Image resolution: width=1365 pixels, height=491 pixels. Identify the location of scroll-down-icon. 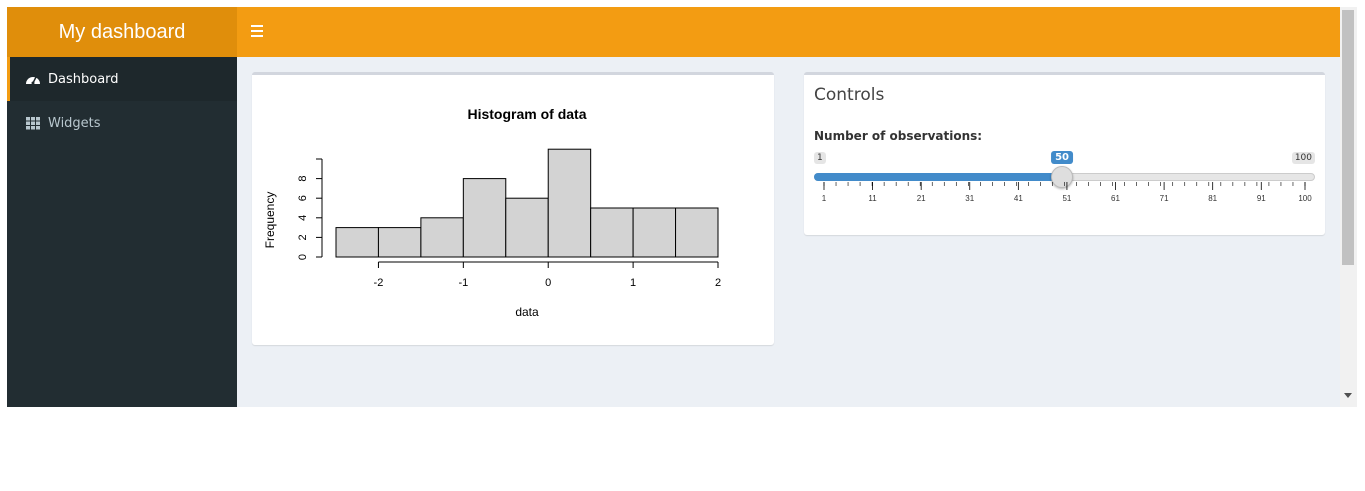
(1348, 395).